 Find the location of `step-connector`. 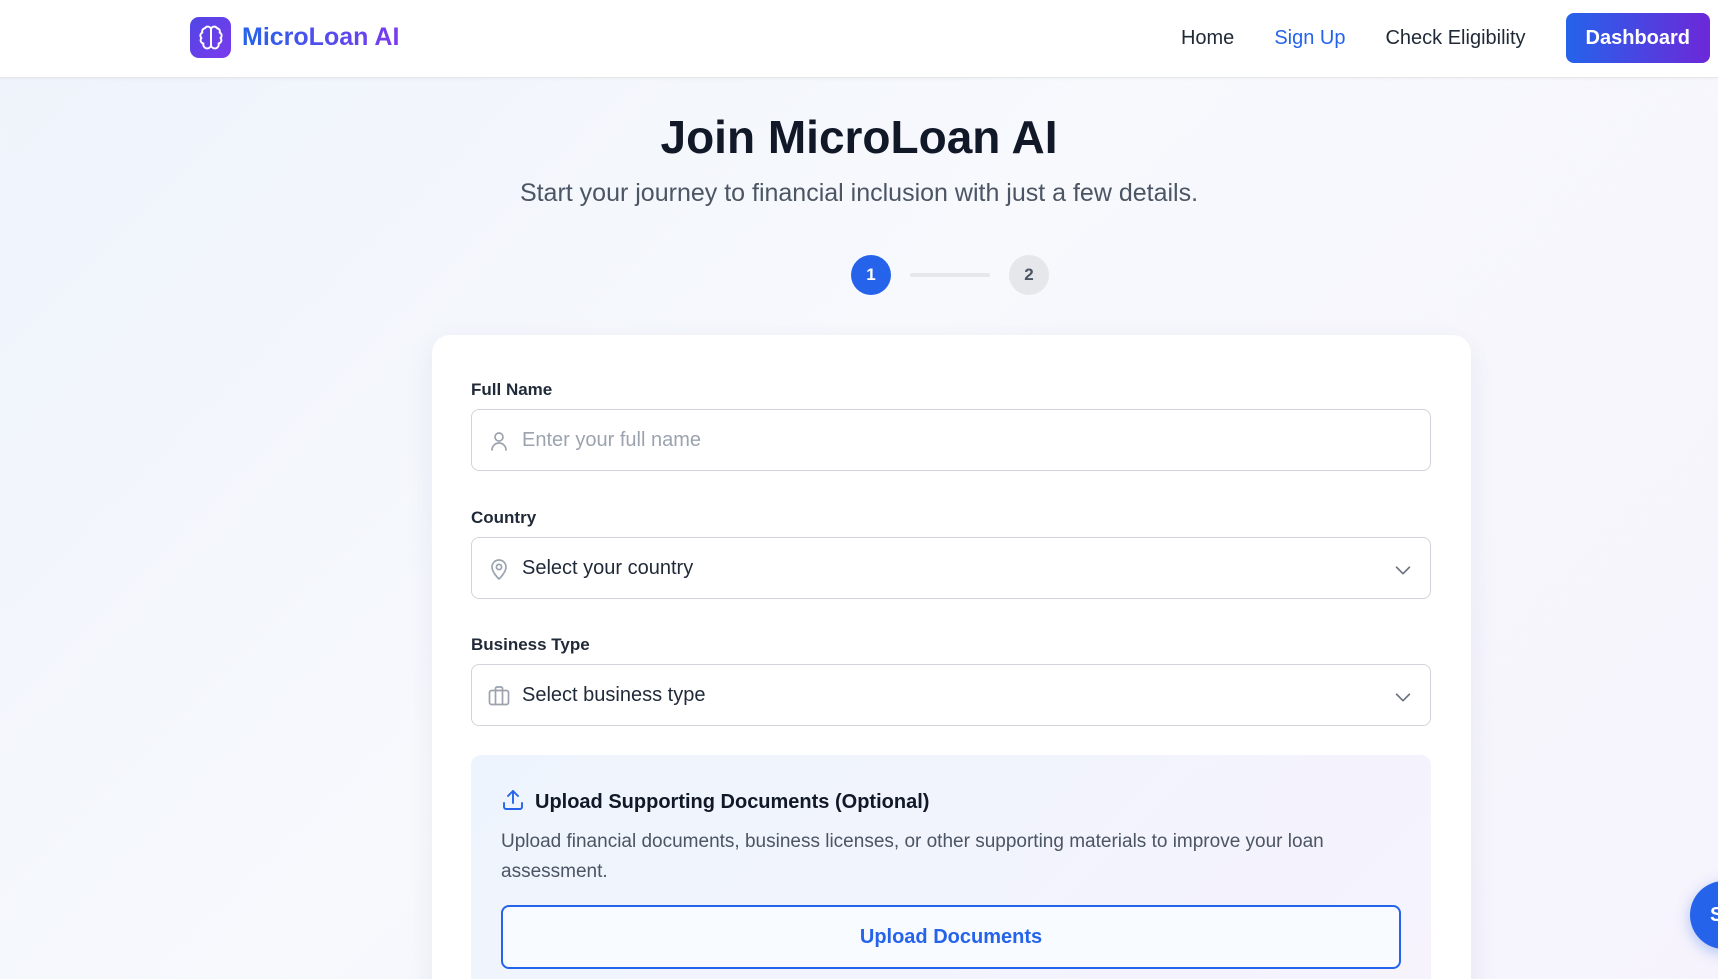

step-connector is located at coordinates (950, 275).